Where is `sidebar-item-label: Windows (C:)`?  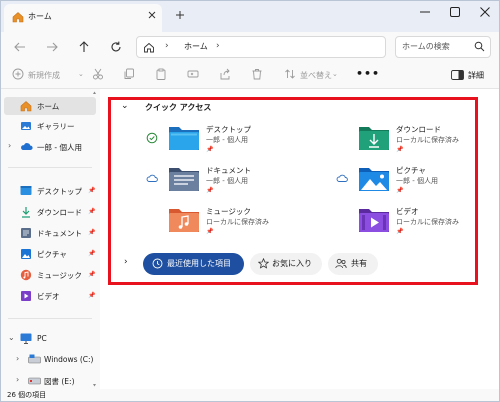
sidebar-item-label: Windows (C:) is located at coordinates (69, 359).